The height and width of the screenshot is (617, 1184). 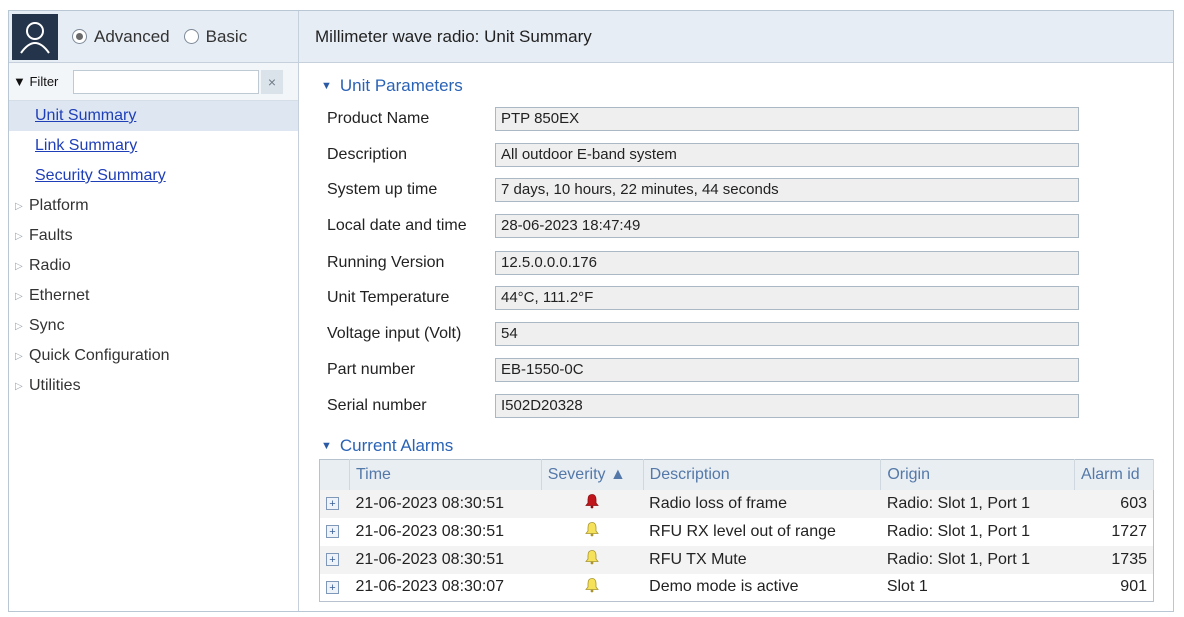 I want to click on nav-faults: ▷ Faults, so click(x=153, y=236).